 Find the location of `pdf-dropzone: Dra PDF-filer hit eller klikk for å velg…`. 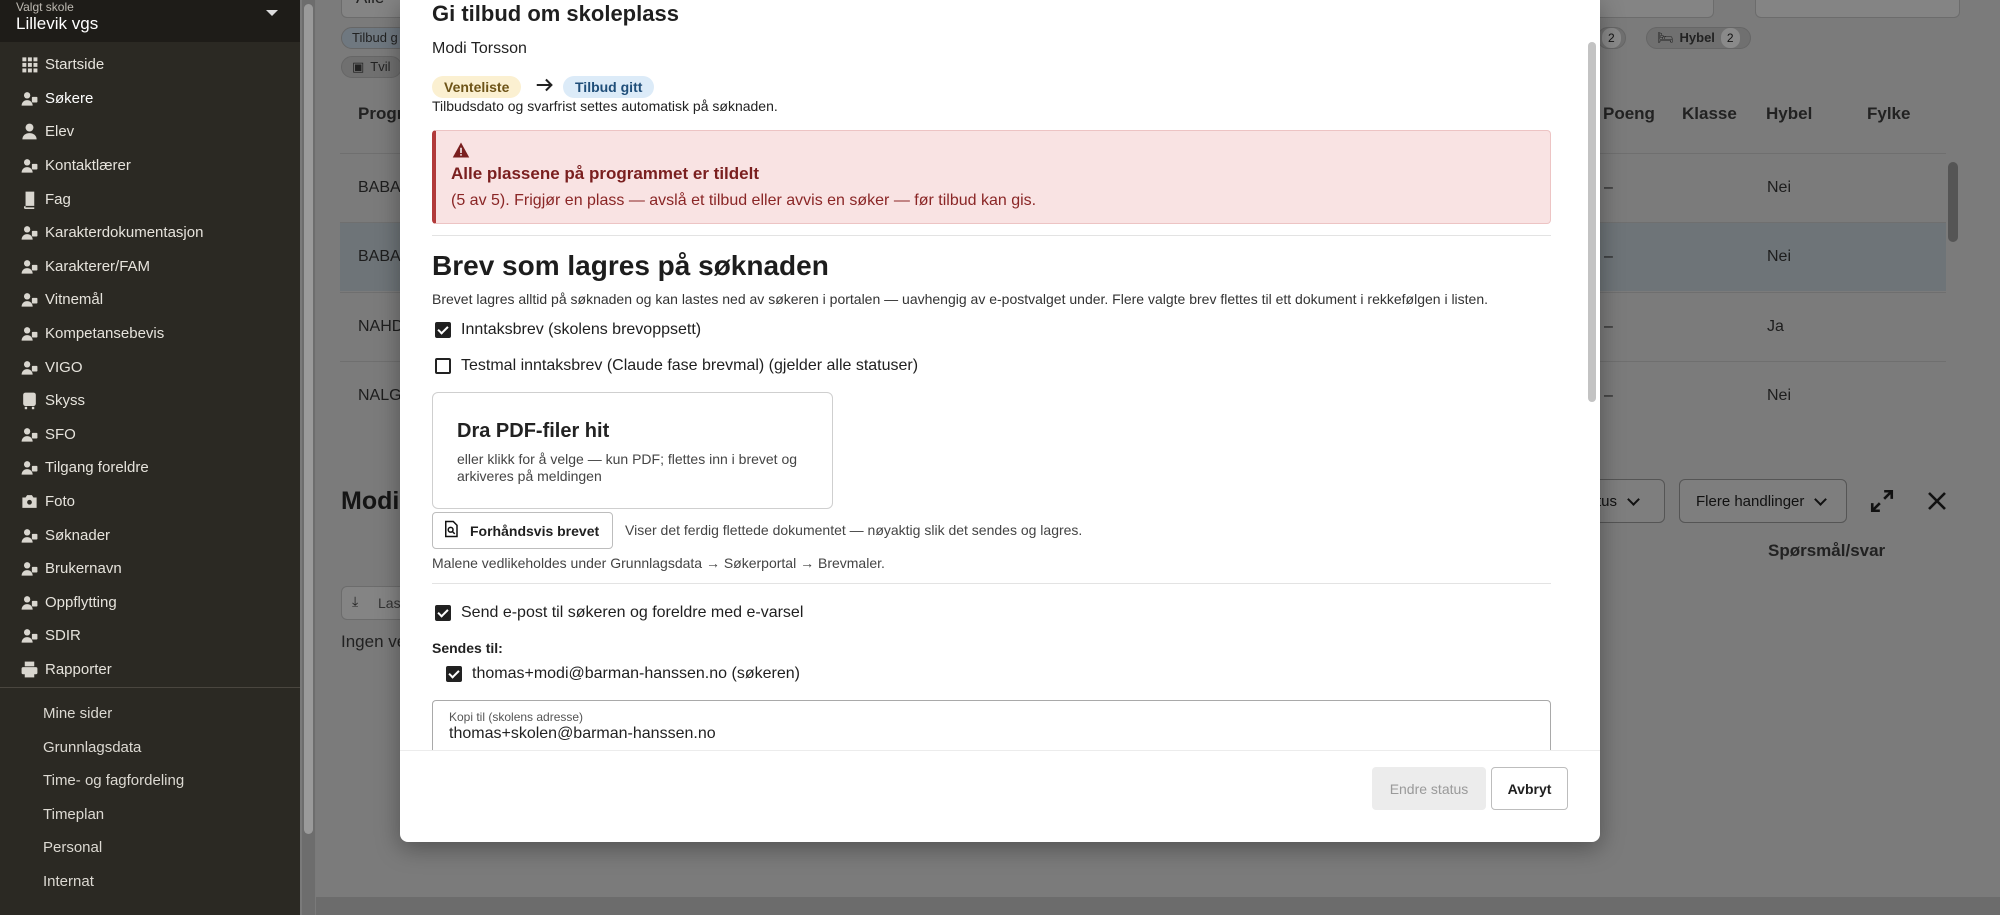

pdf-dropzone: Dra PDF-filer hit eller klikk for å velg… is located at coordinates (632, 450).